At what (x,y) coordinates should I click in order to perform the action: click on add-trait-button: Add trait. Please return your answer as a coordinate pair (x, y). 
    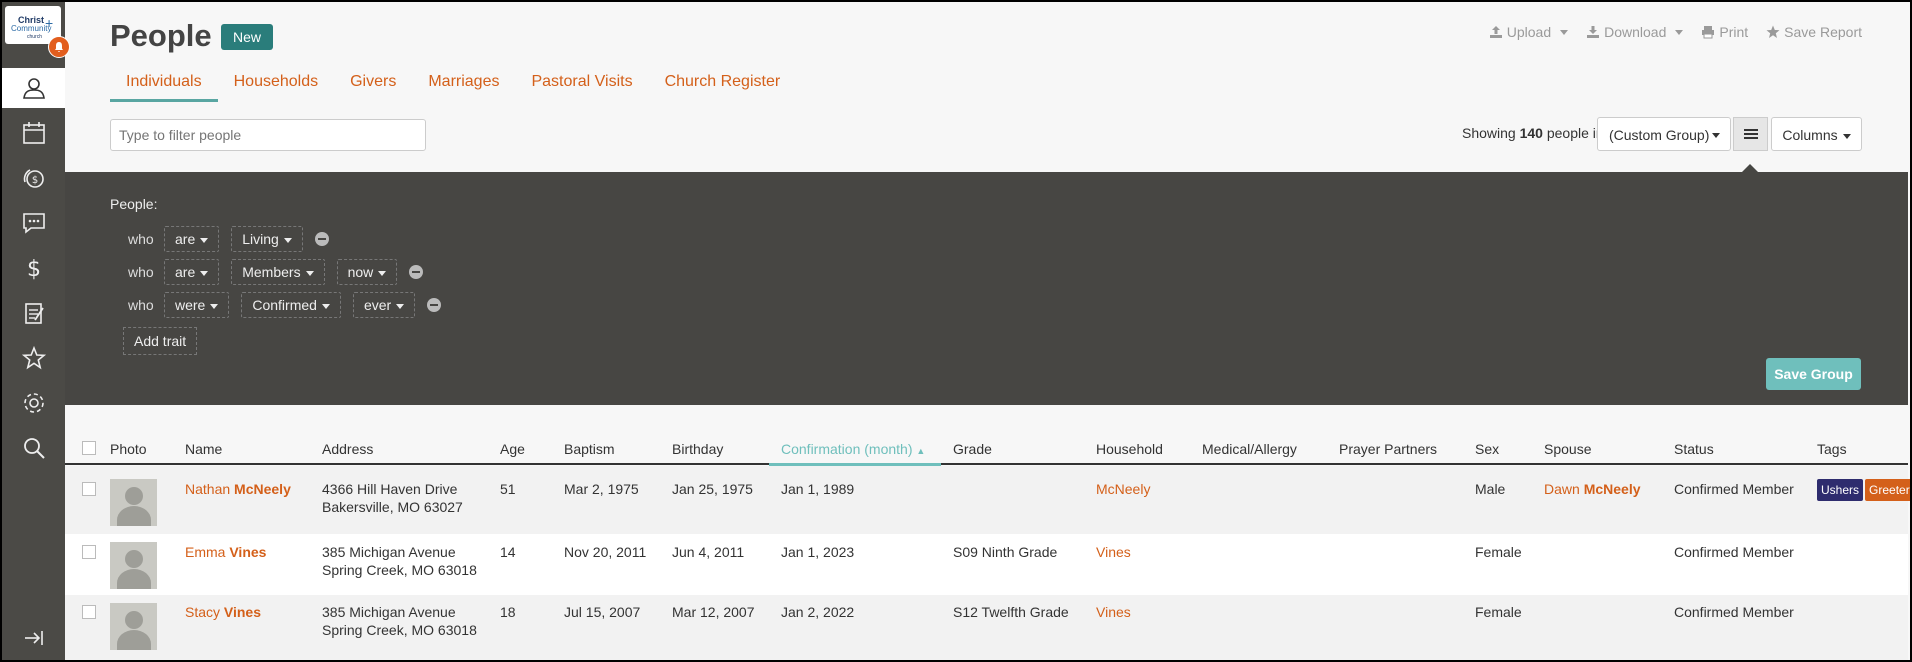
    Looking at the image, I should click on (160, 341).